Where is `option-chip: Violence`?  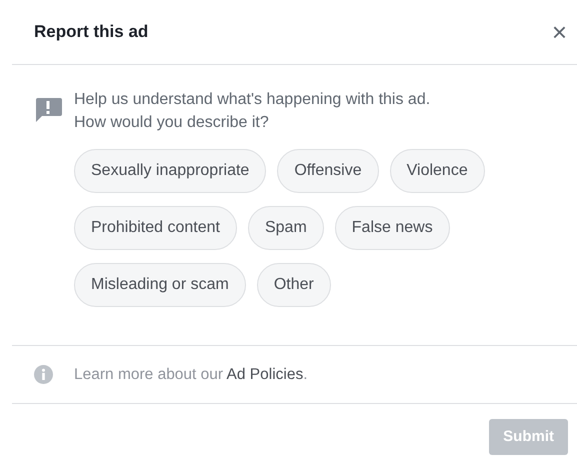
option-chip: Violence is located at coordinates (437, 171).